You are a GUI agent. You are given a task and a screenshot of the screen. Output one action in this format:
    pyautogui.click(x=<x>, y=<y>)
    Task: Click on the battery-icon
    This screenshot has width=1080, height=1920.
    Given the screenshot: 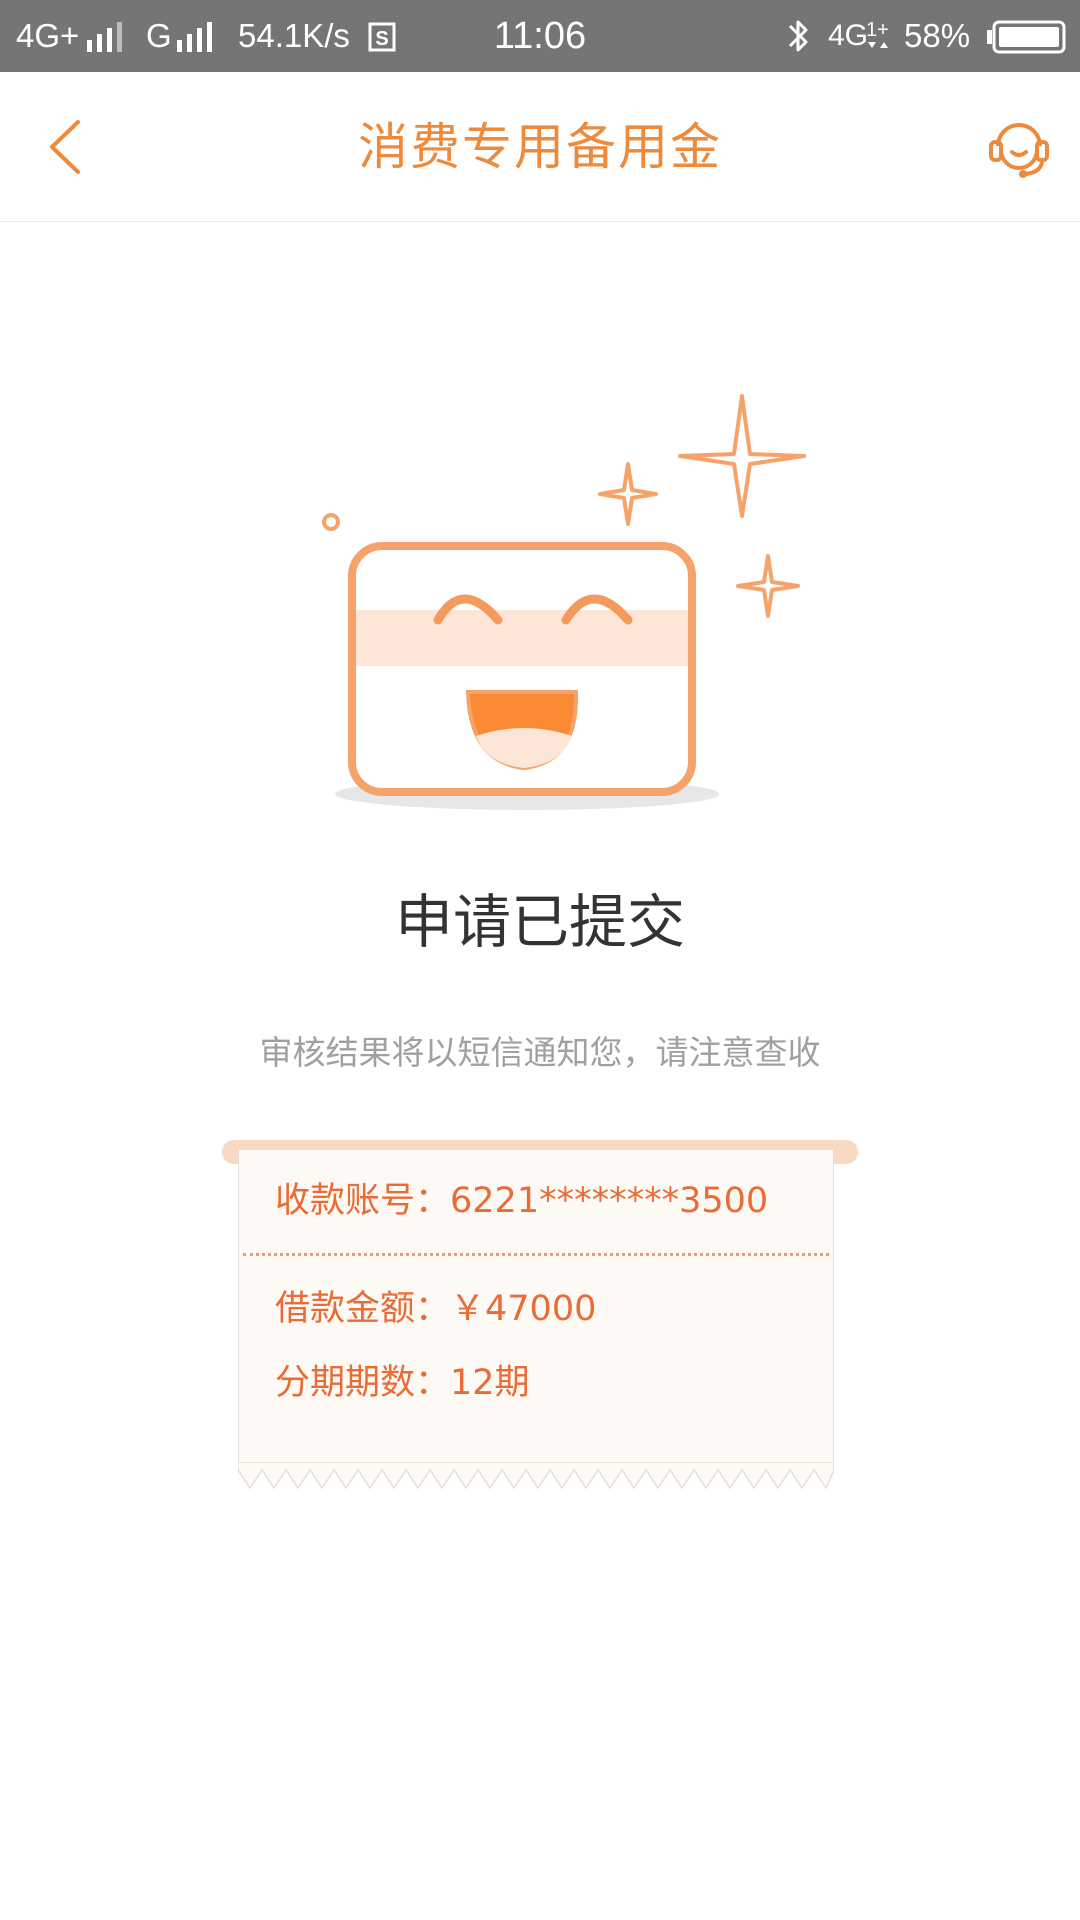 What is the action you would take?
    pyautogui.click(x=1026, y=37)
    